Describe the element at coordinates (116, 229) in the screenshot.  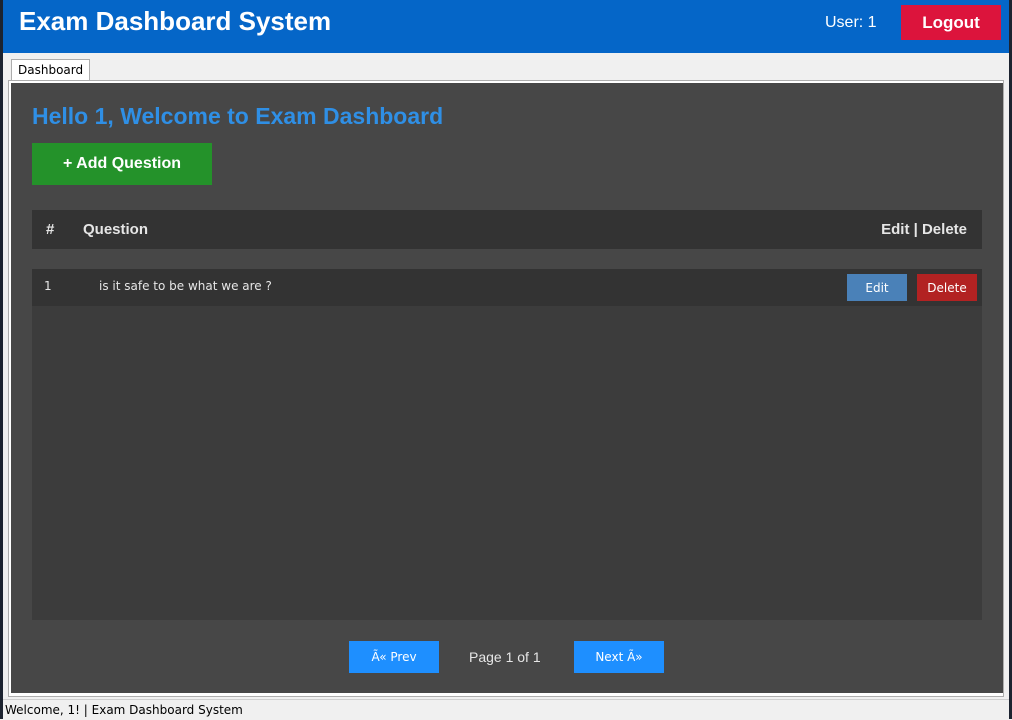
I see `column-header-question: Question` at that location.